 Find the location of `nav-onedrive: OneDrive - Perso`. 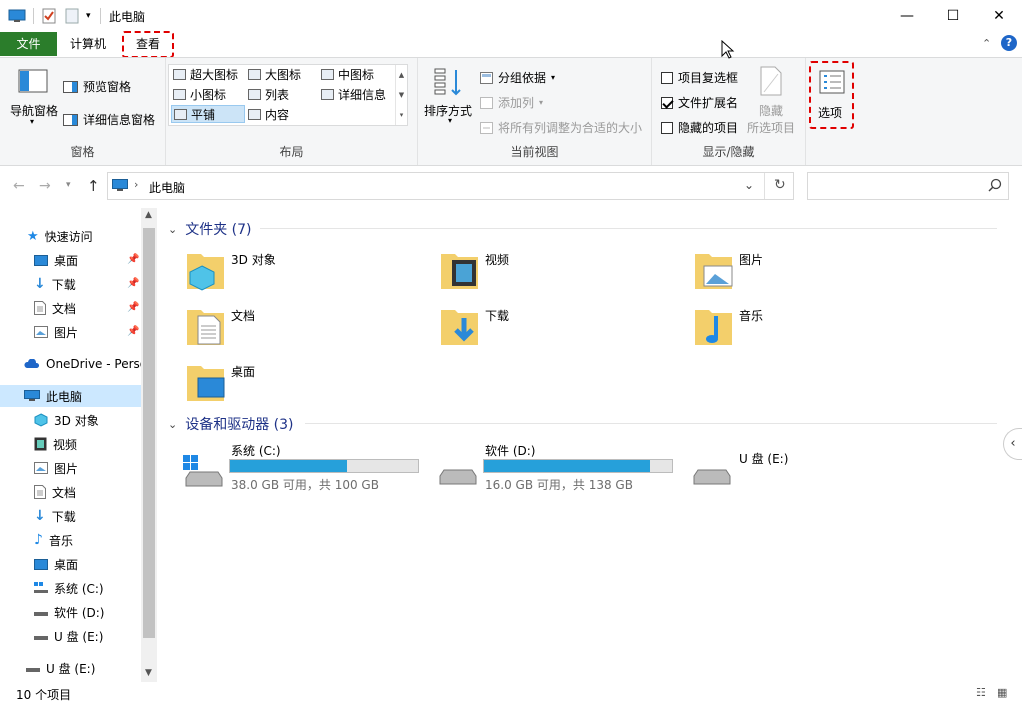

nav-onedrive: OneDrive - Perso is located at coordinates (82, 364).